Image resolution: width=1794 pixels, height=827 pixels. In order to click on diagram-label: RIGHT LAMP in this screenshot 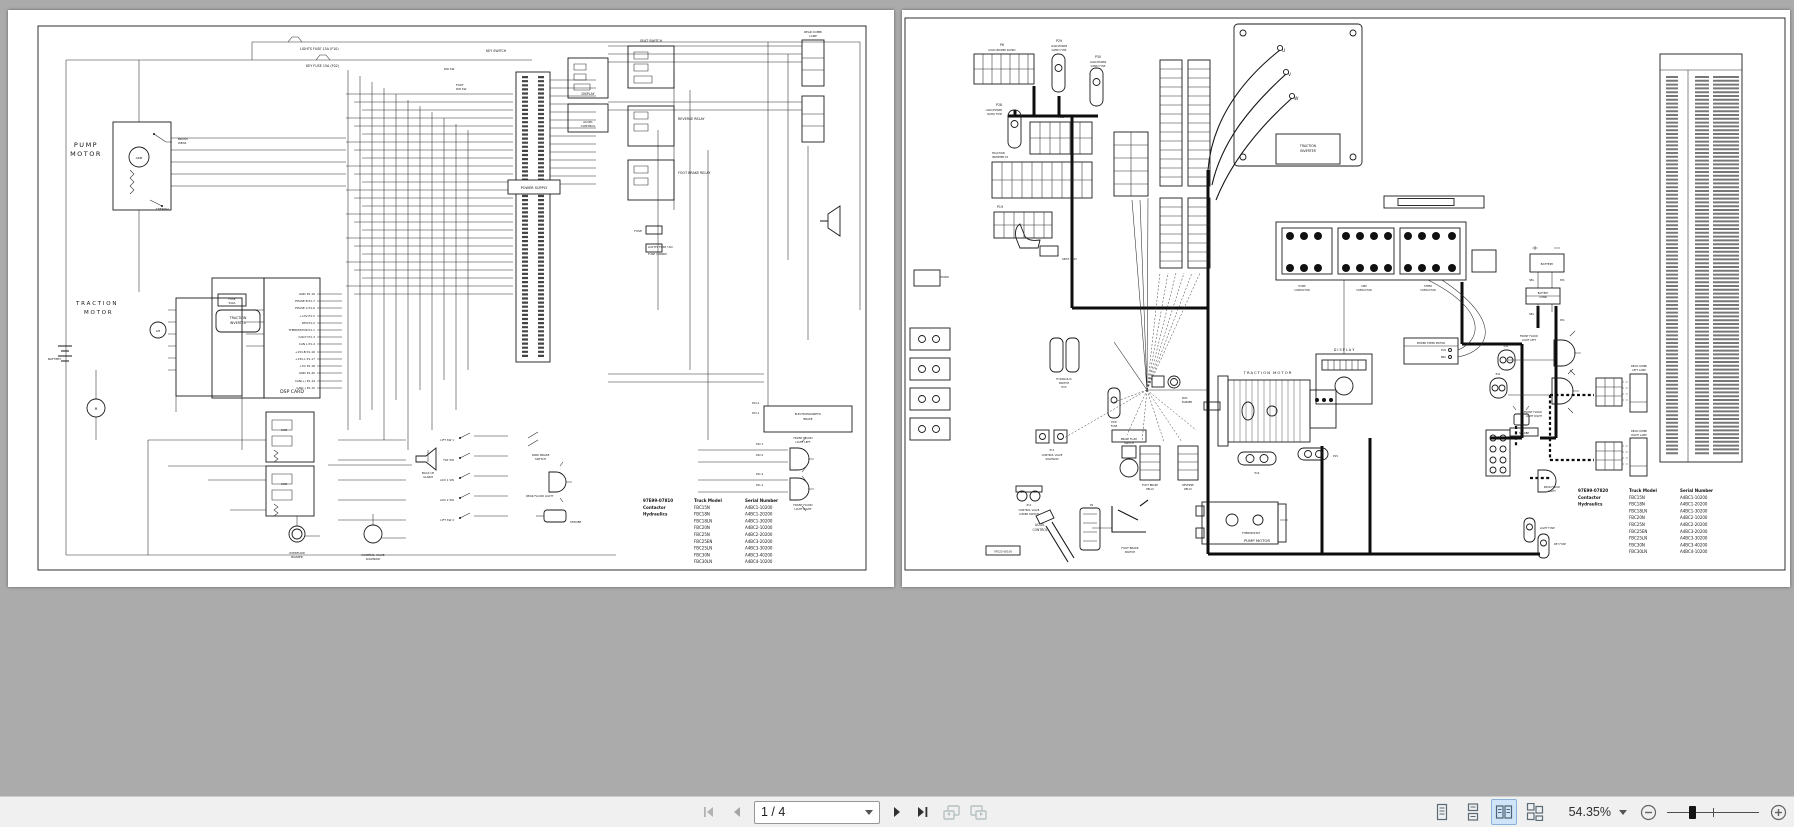, I will do `click(1639, 435)`.